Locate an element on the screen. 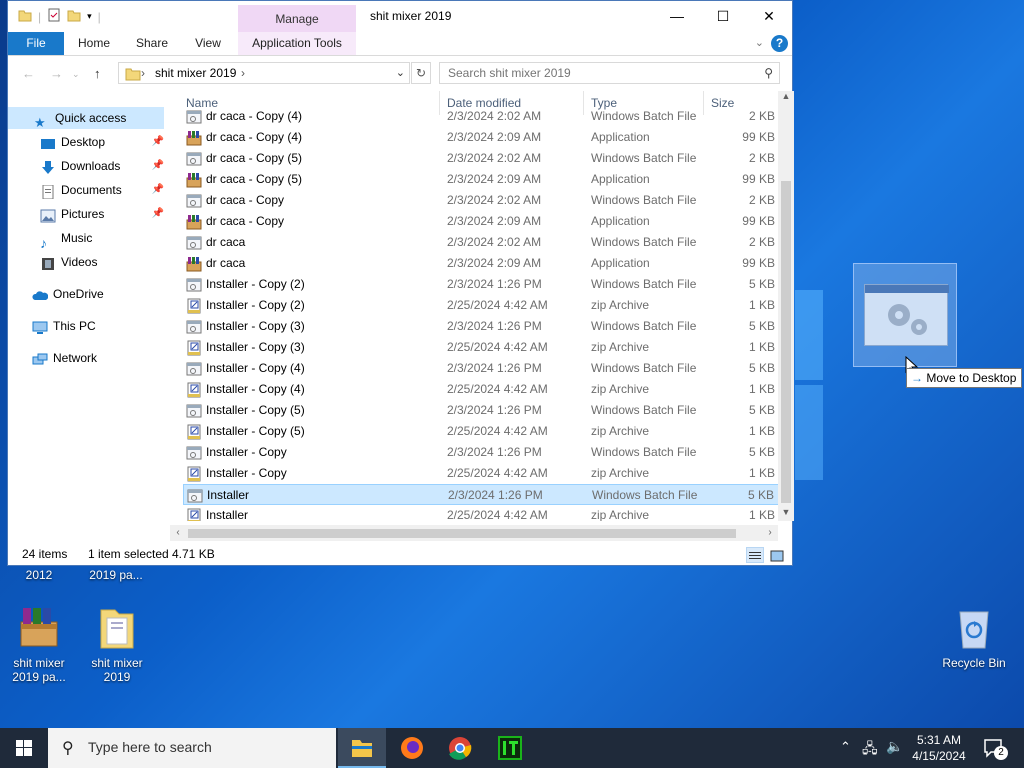 Image resolution: width=1024 pixels, height=768 pixels. file-row: dr caca 2/3/2024 2:09 AM Application 99 KB is located at coordinates (483, 263).